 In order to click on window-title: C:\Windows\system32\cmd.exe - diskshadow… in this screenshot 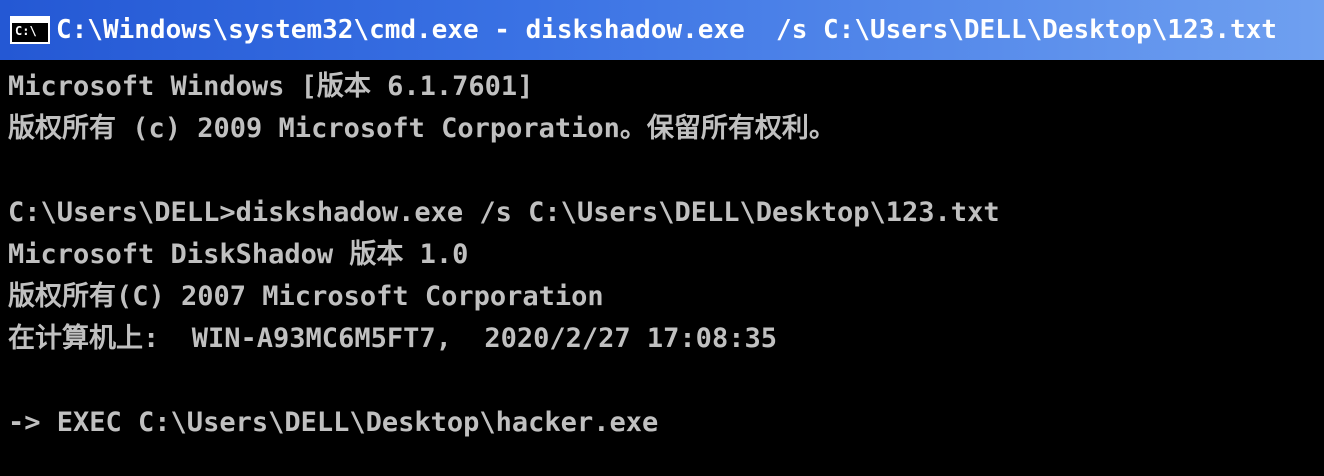, I will do `click(666, 30)`.